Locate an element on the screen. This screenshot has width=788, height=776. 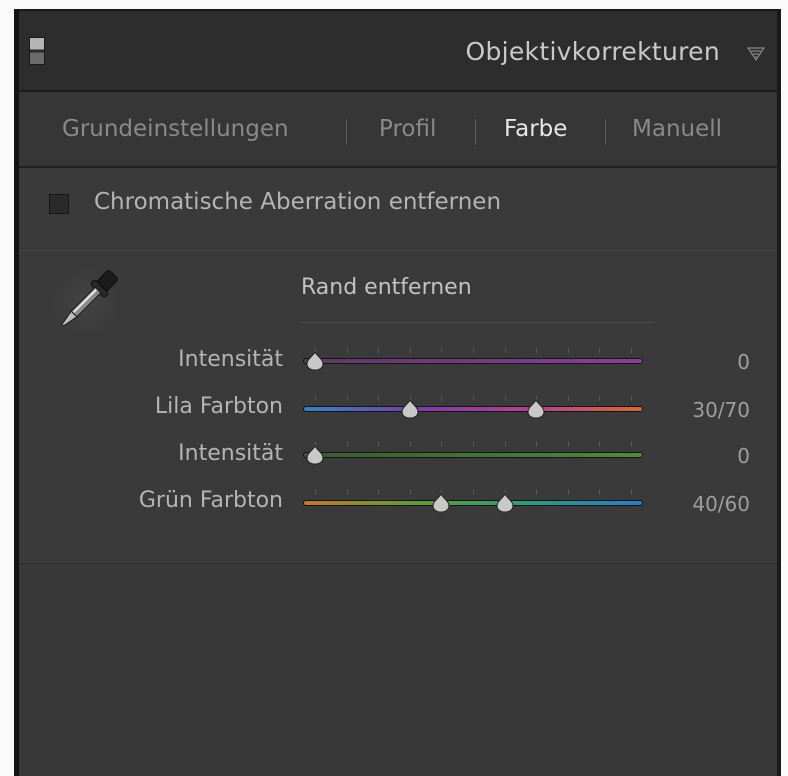
eyedropper-tool is located at coordinates (86, 302).